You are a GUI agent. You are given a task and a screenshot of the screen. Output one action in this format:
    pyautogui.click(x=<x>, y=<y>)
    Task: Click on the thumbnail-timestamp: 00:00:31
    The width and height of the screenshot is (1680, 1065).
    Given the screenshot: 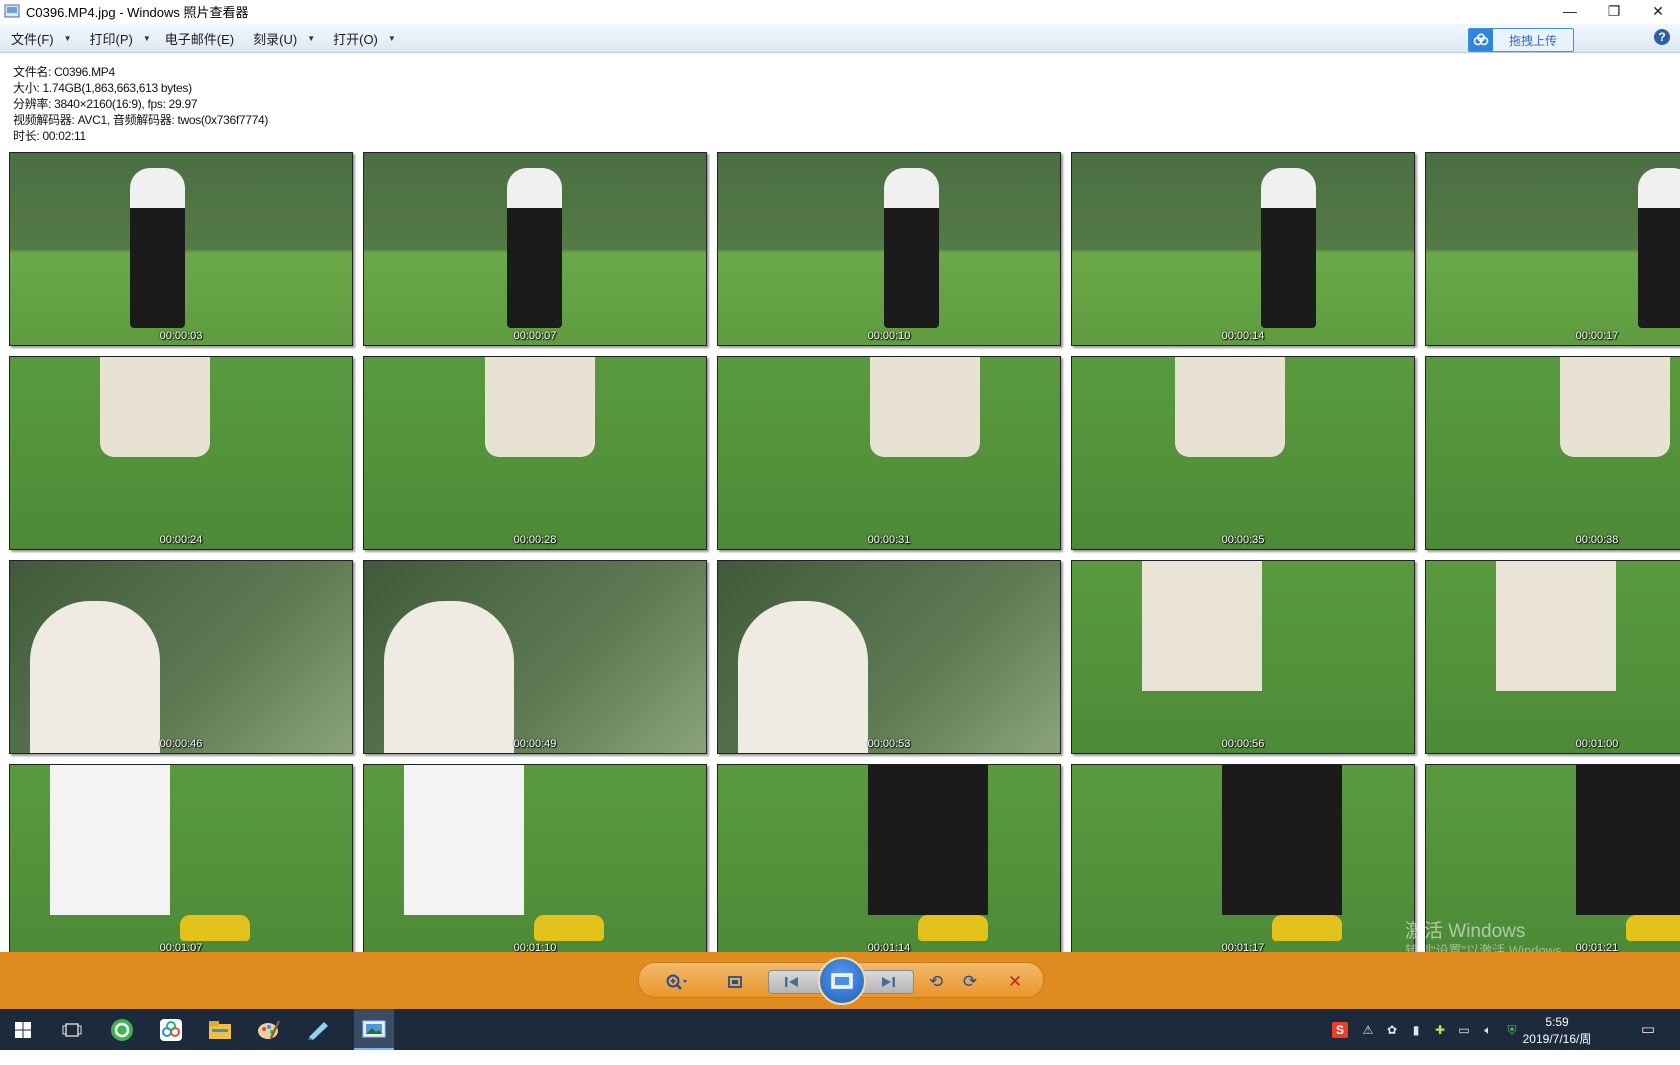 What is the action you would take?
    pyautogui.click(x=889, y=540)
    